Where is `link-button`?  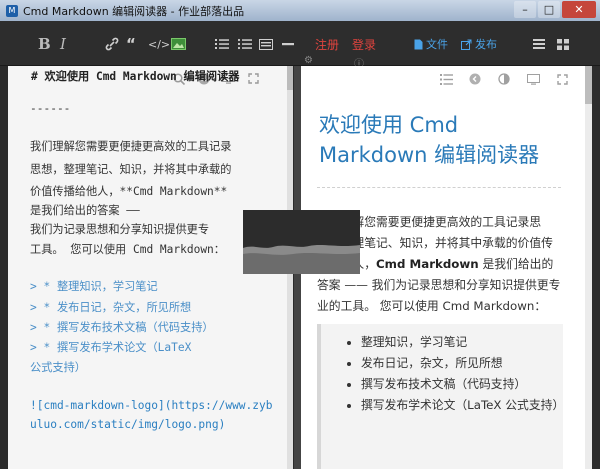
link-button is located at coordinates (112, 44).